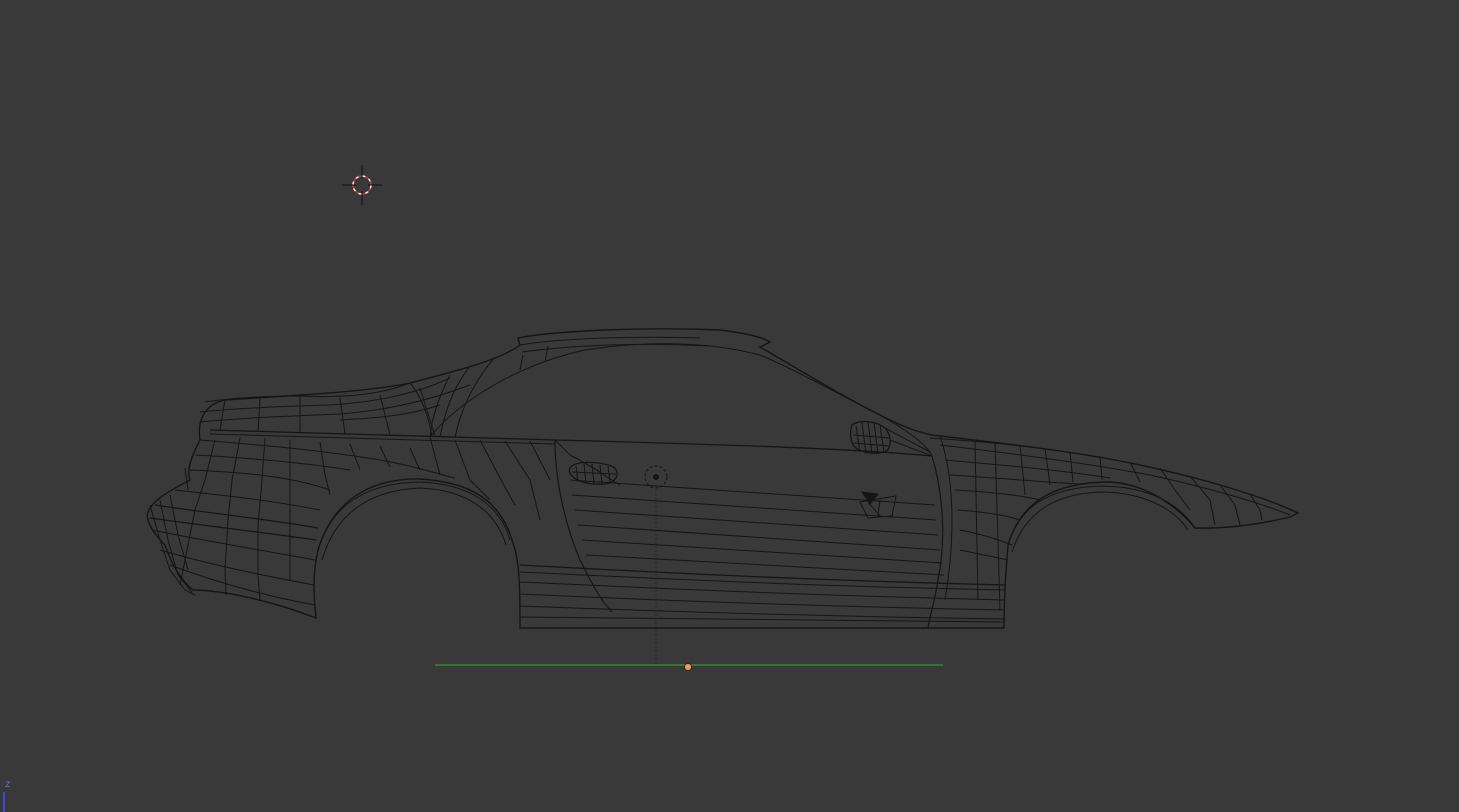 This screenshot has height=812, width=1459. What do you see at coordinates (8, 784) in the screenshot?
I see `z-axis-label: z` at bounding box center [8, 784].